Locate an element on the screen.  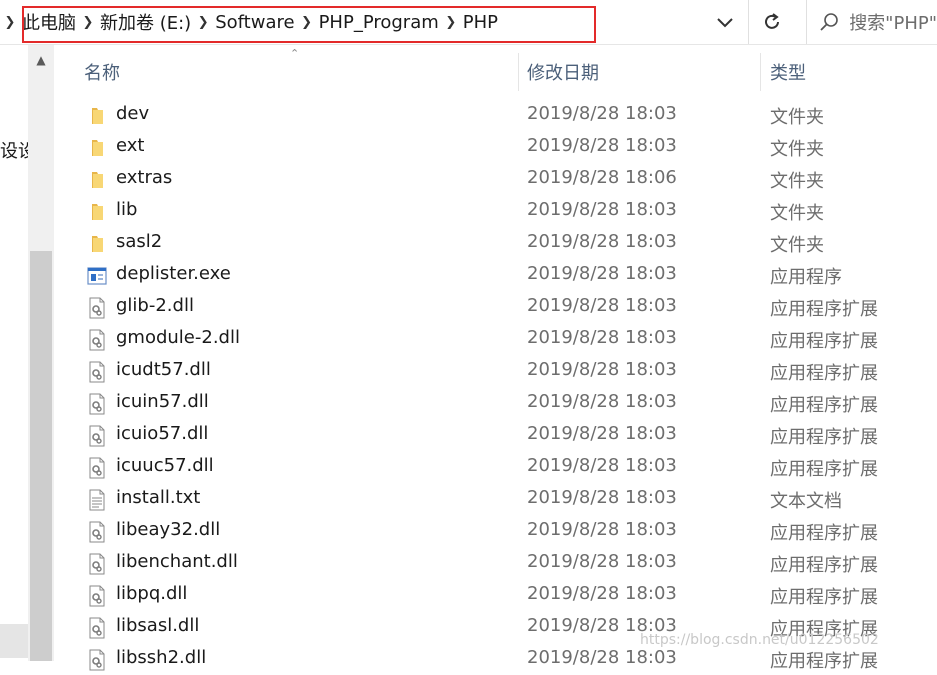
search-icon is located at coordinates (828, 22).